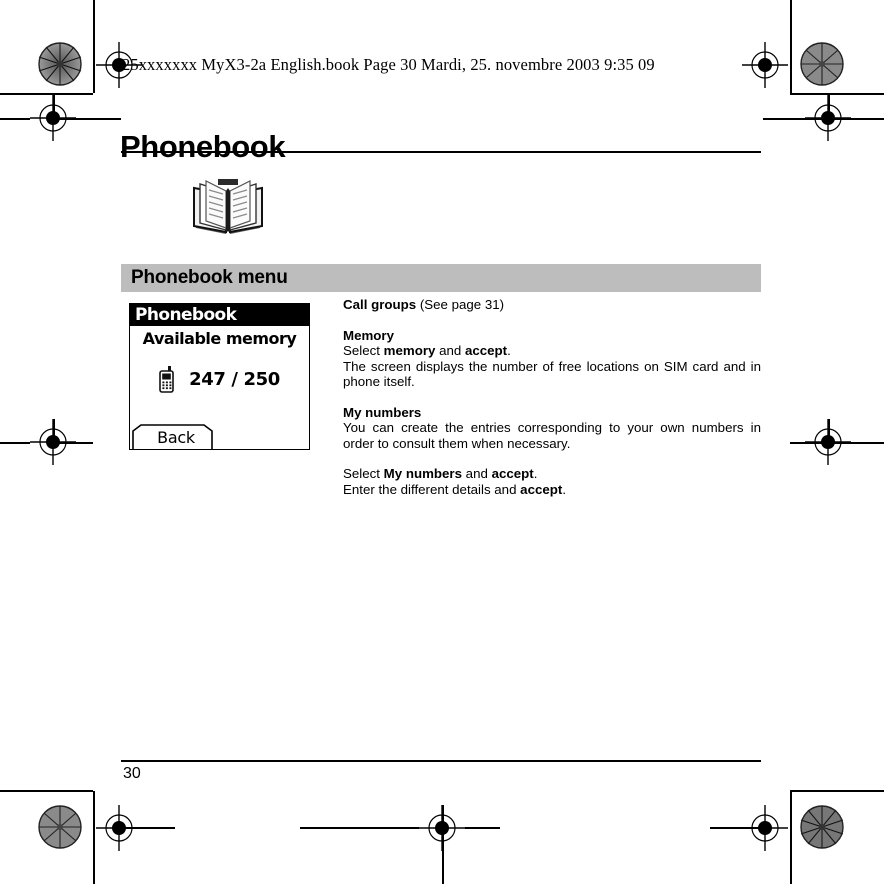  Describe the element at coordinates (382, 412) in the screenshot. I see `my-numbers-heading: My numbers` at that location.